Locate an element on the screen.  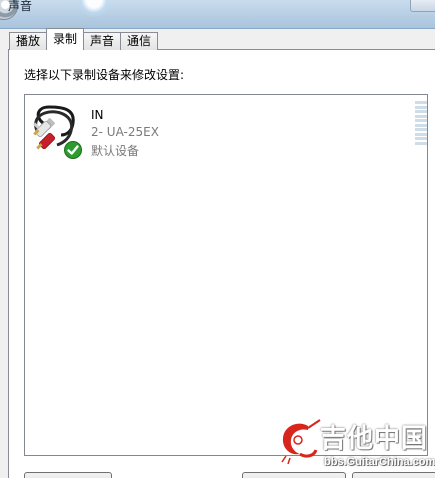
input-level-meter is located at coordinates (421, 123).